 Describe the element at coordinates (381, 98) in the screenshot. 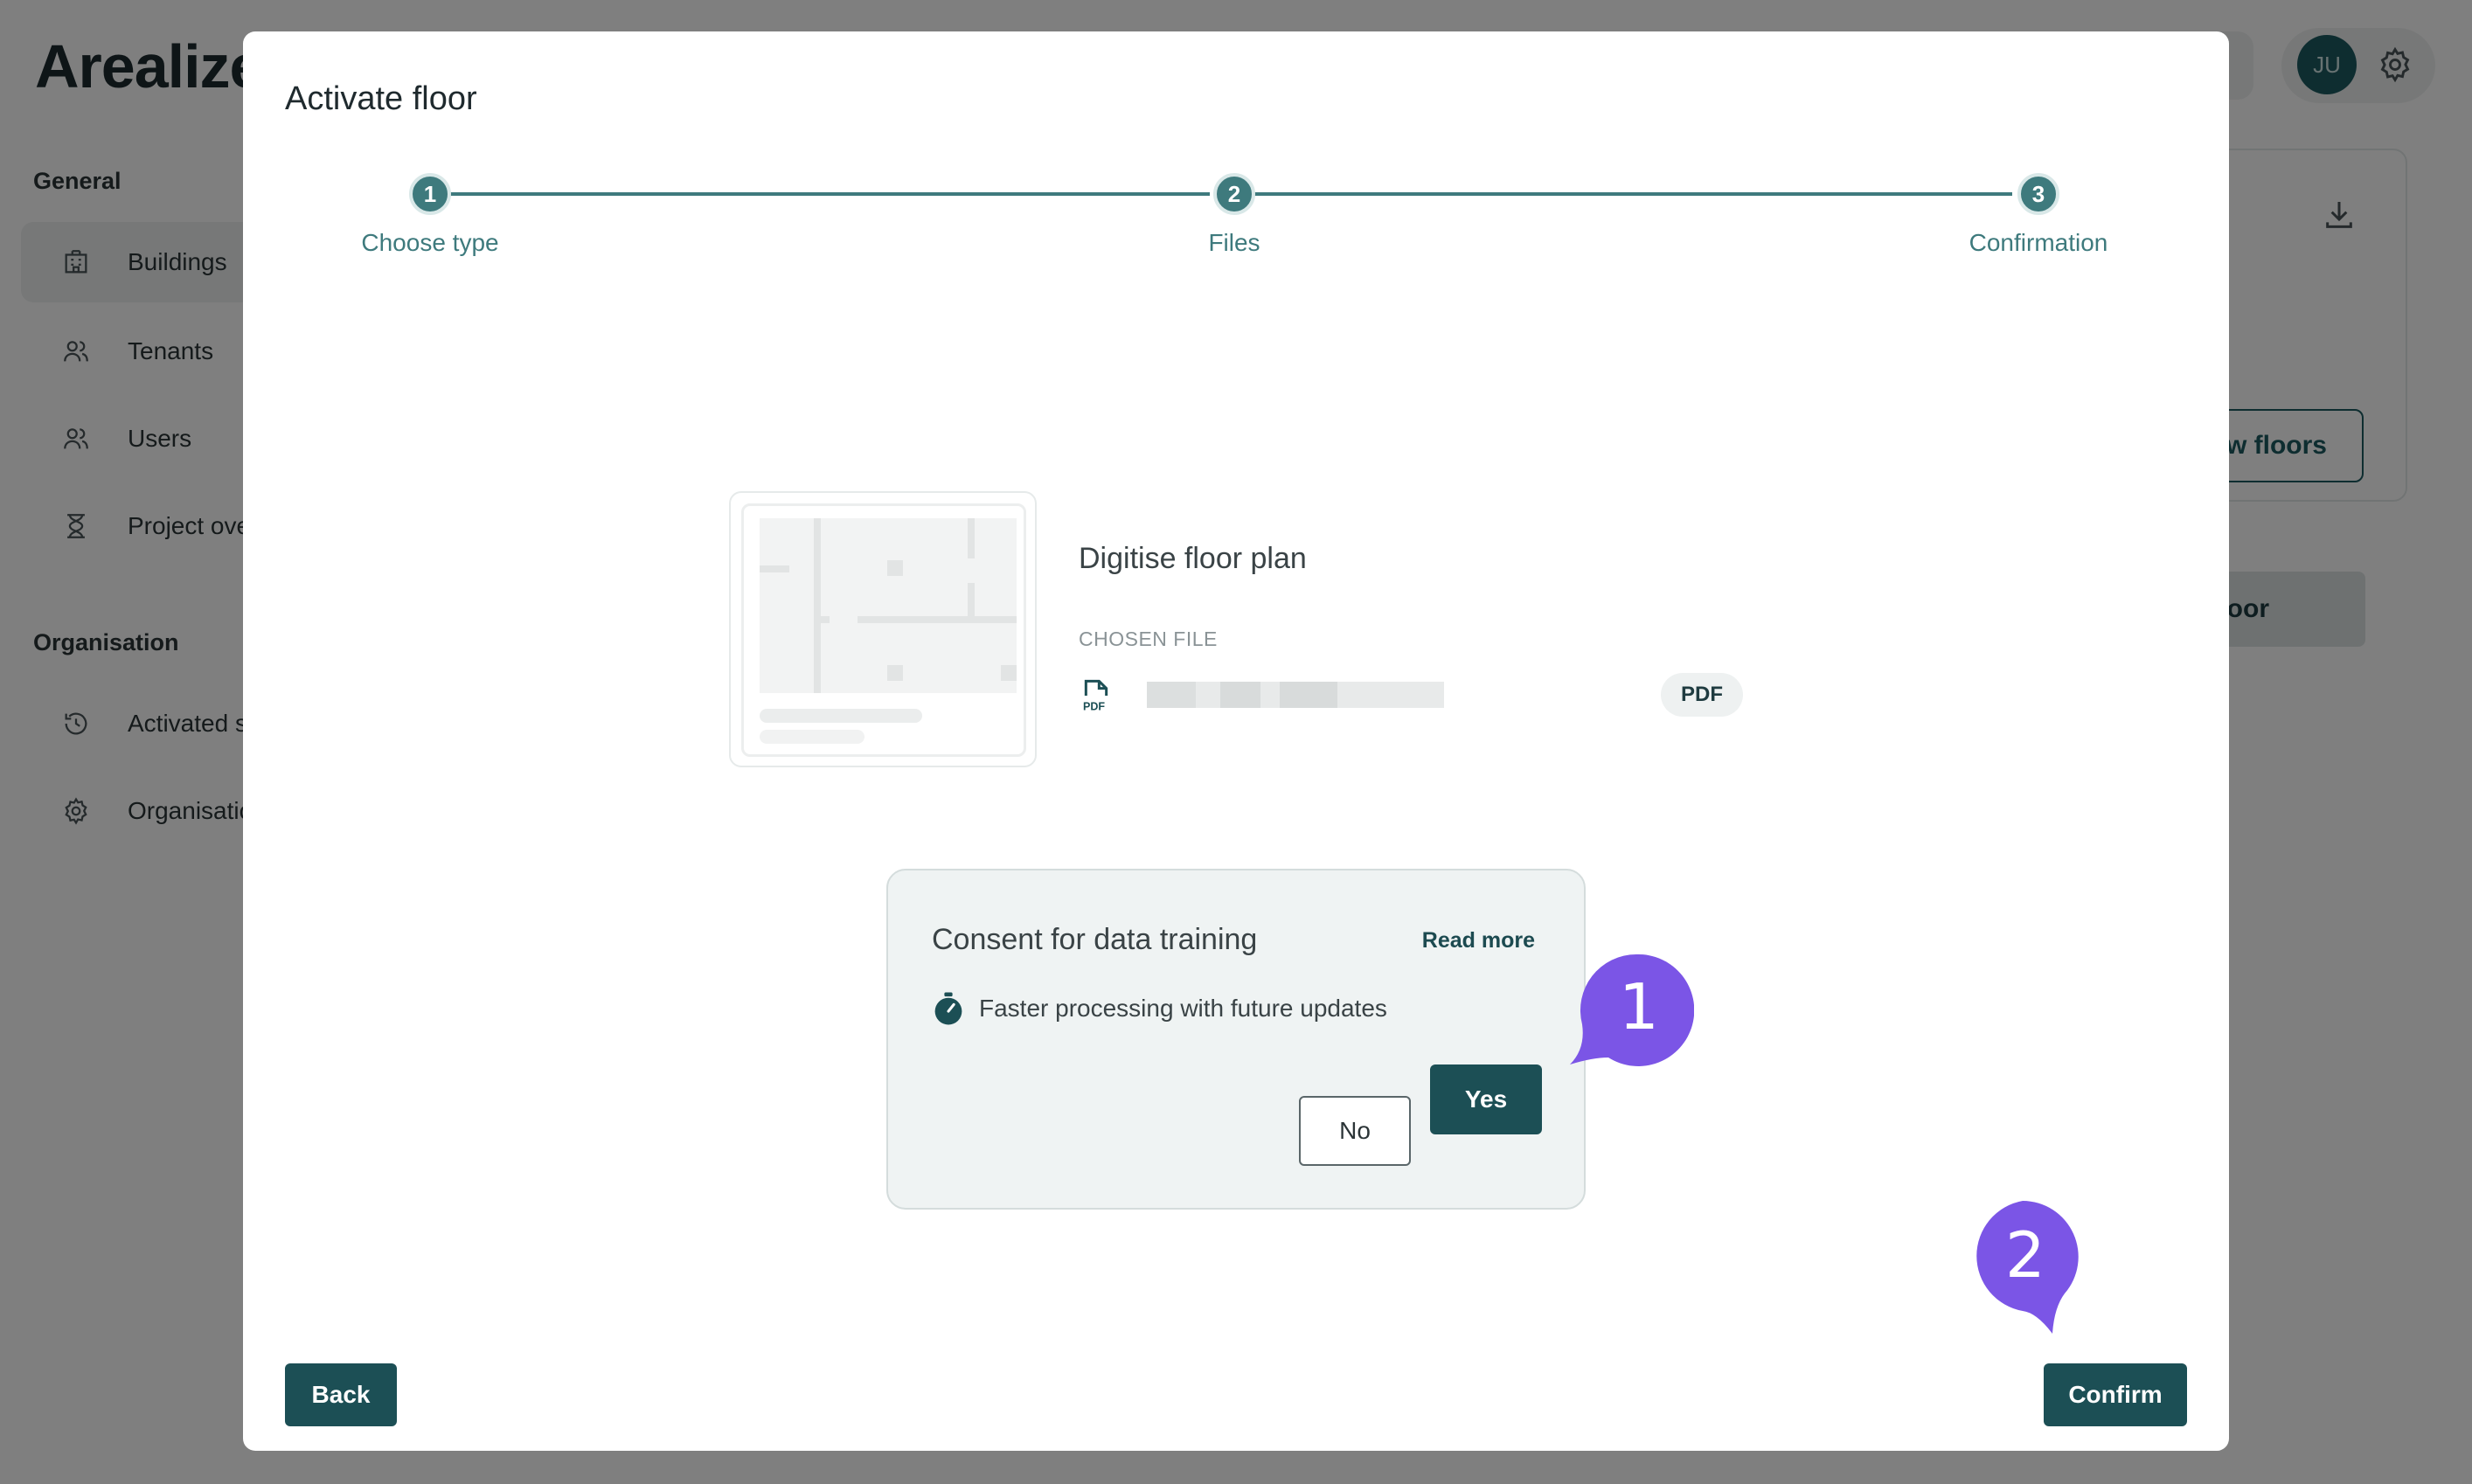

I see `dialog-title: Activate floor` at that location.